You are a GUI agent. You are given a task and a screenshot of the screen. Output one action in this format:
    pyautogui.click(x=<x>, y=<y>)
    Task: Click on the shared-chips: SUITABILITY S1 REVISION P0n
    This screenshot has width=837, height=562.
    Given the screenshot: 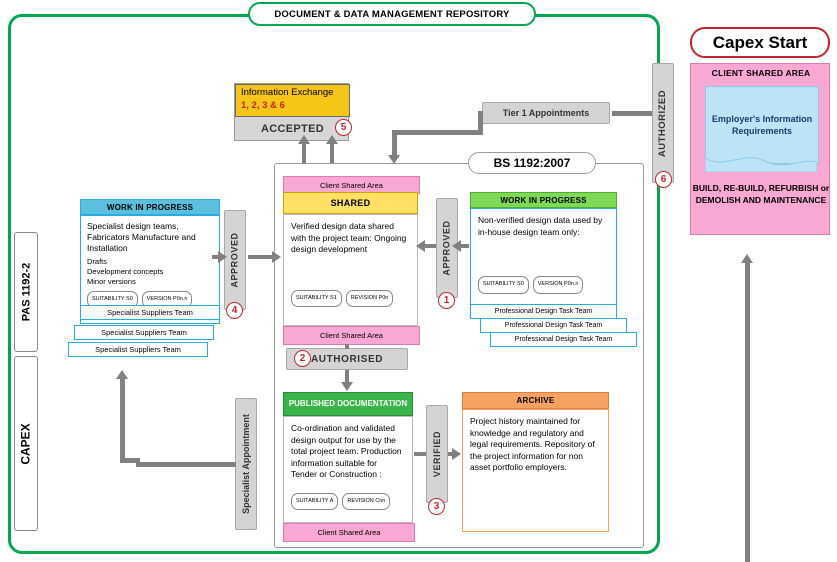 What is the action you would take?
    pyautogui.click(x=350, y=298)
    